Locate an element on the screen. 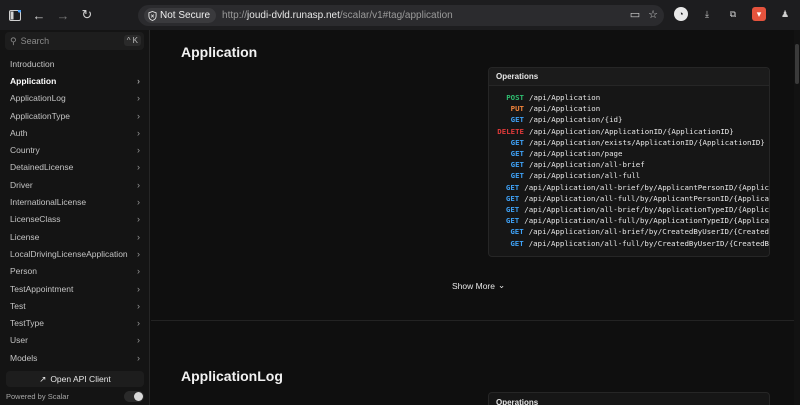  sidebar-item-label: Models is located at coordinates (24, 357).